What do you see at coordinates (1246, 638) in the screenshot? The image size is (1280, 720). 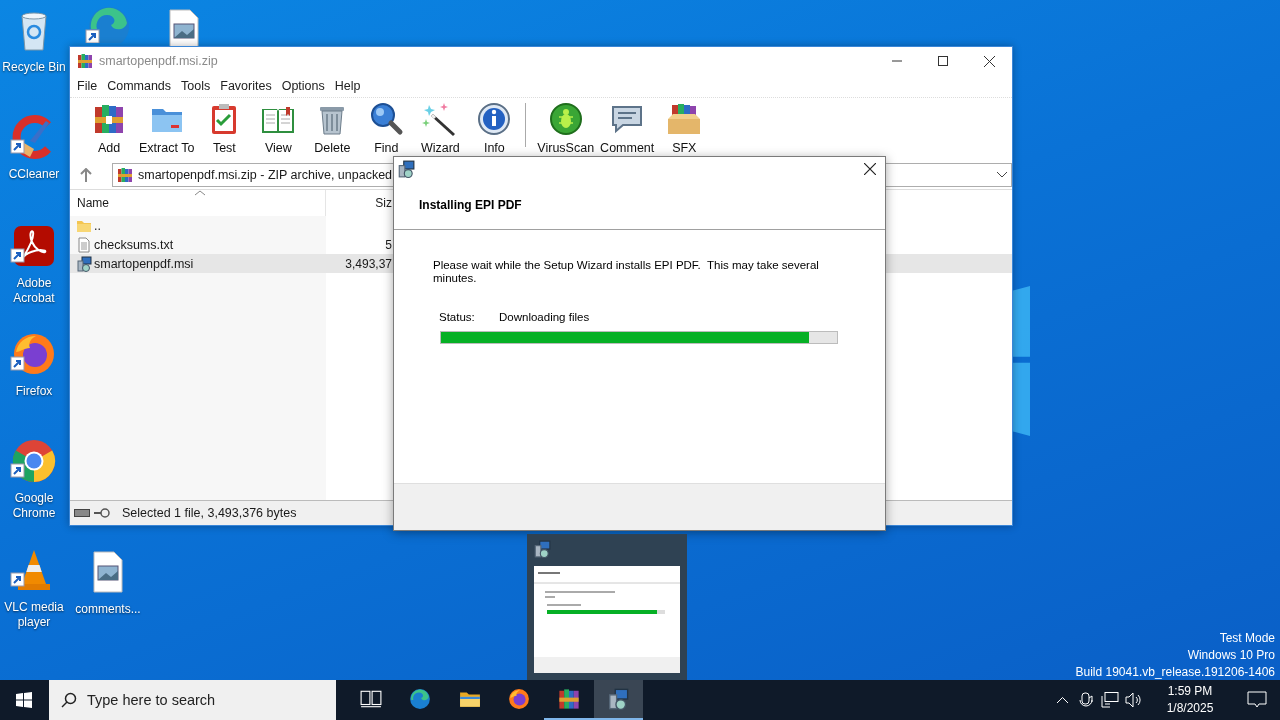 I see `system-notice: Test Mode` at bounding box center [1246, 638].